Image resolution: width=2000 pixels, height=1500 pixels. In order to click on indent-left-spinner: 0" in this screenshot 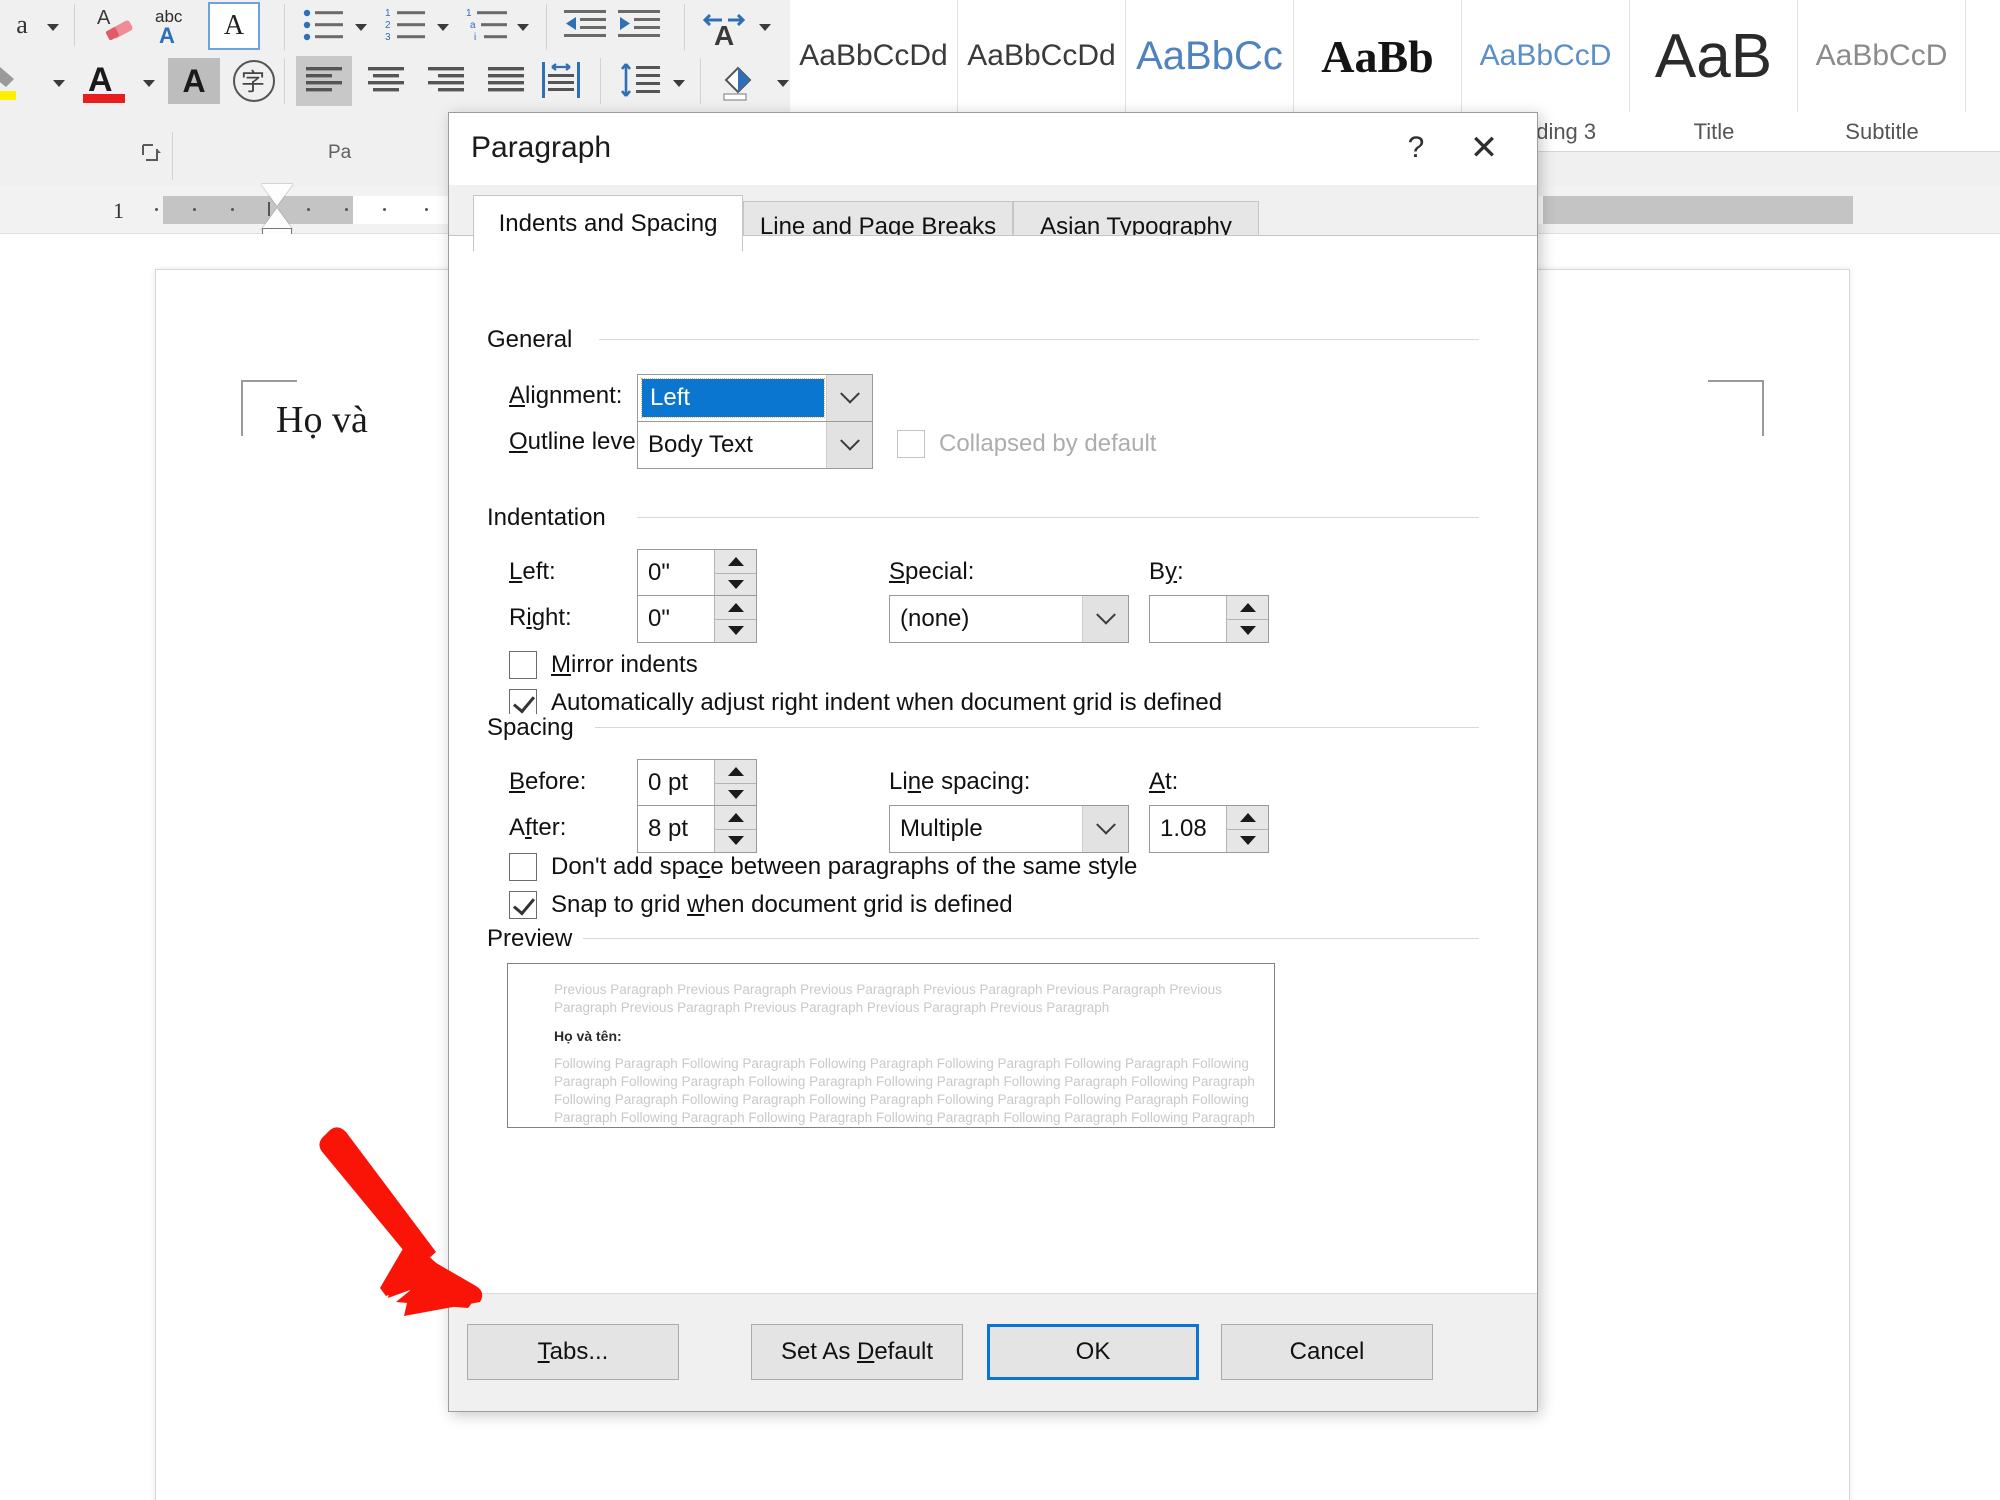, I will do `click(697, 573)`.